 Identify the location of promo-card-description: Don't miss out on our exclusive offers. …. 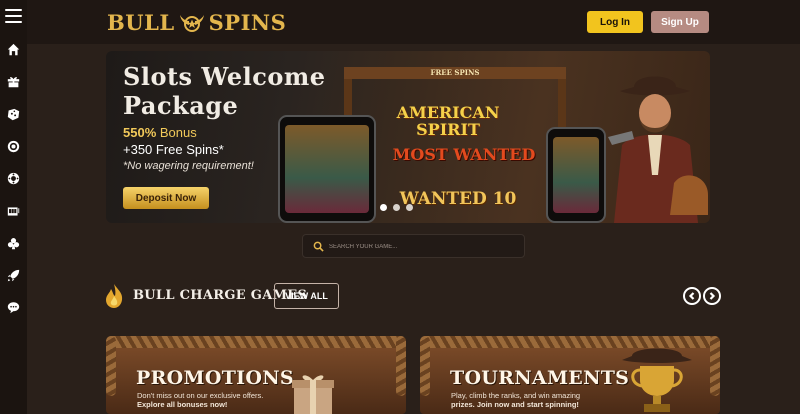
(212, 400).